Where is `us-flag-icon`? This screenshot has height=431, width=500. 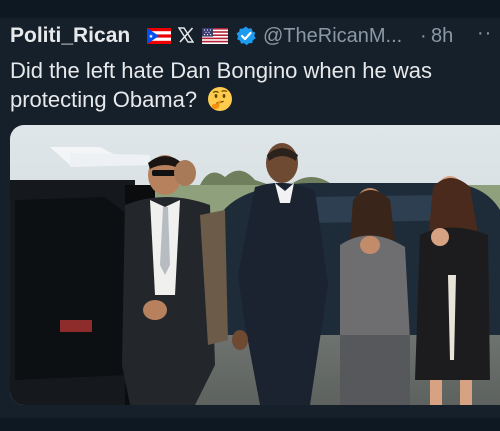
us-flag-icon is located at coordinates (215, 36).